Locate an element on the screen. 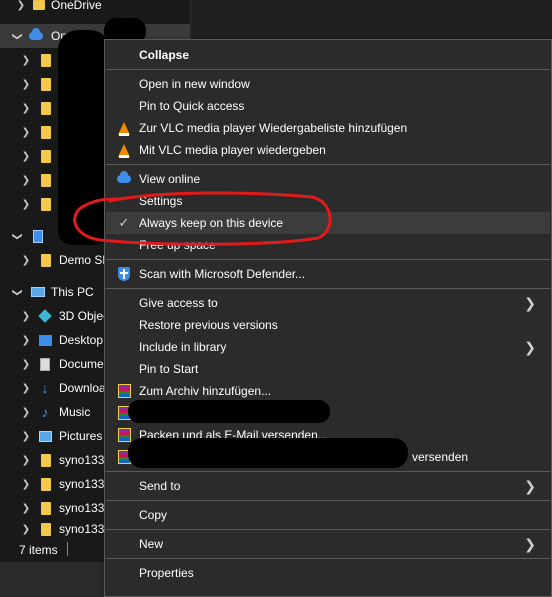 The width and height of the screenshot is (552, 597). taskbar-strip is located at coordinates (52, 579).